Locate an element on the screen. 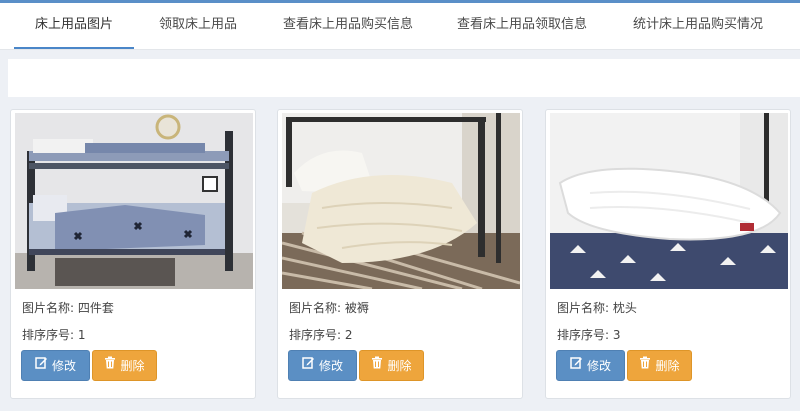 The width and height of the screenshot is (800, 411). sort-order-value: 1 is located at coordinates (81, 335).